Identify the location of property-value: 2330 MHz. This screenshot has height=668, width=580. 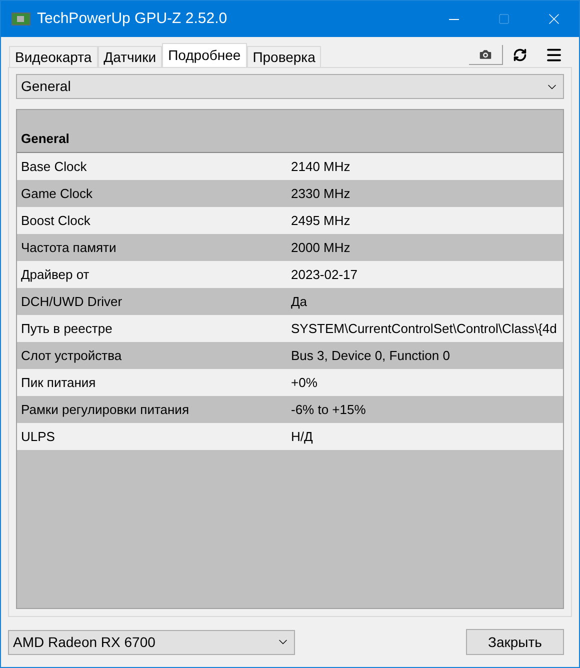
(320, 193).